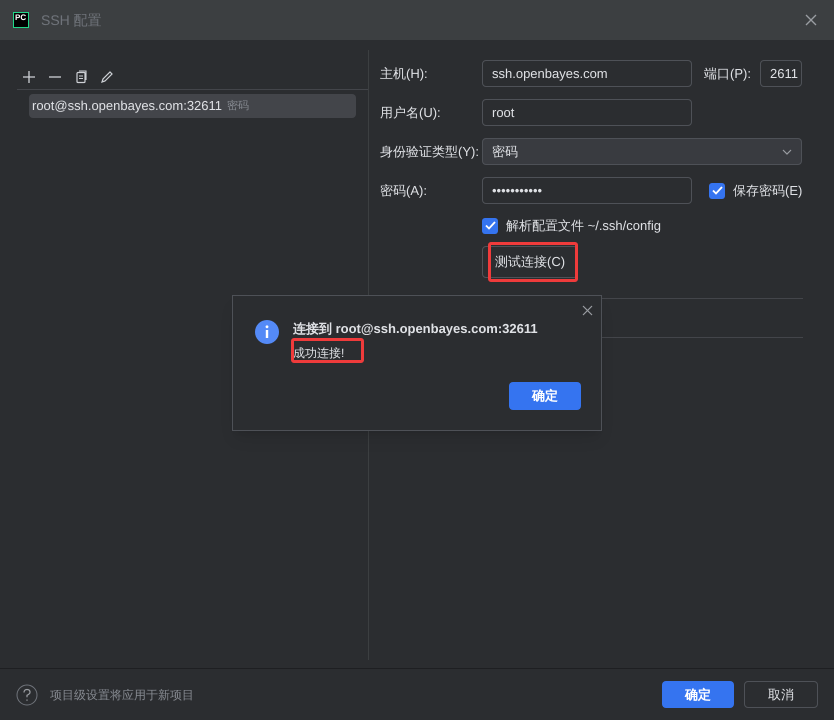 The width and height of the screenshot is (834, 720). I want to click on password-field: •••••••••••, so click(587, 190).